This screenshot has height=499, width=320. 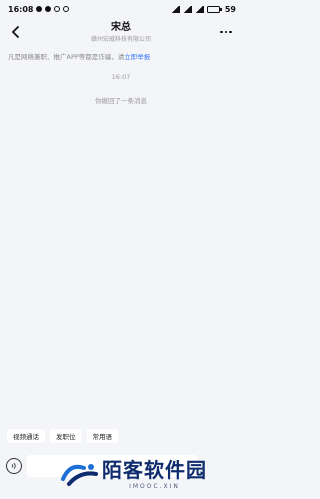 I want to click on chat-header: 宋总 赣州宏威科技有限公司, so click(x=121, y=33).